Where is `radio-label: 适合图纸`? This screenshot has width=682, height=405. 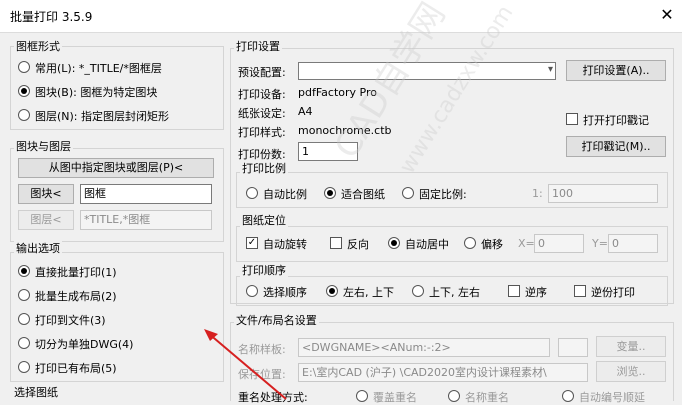
radio-label: 适合图纸 is located at coordinates (363, 194).